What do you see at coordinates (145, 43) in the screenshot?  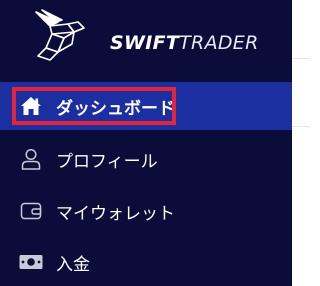 I see `brand-name-bold: SWIFT` at bounding box center [145, 43].